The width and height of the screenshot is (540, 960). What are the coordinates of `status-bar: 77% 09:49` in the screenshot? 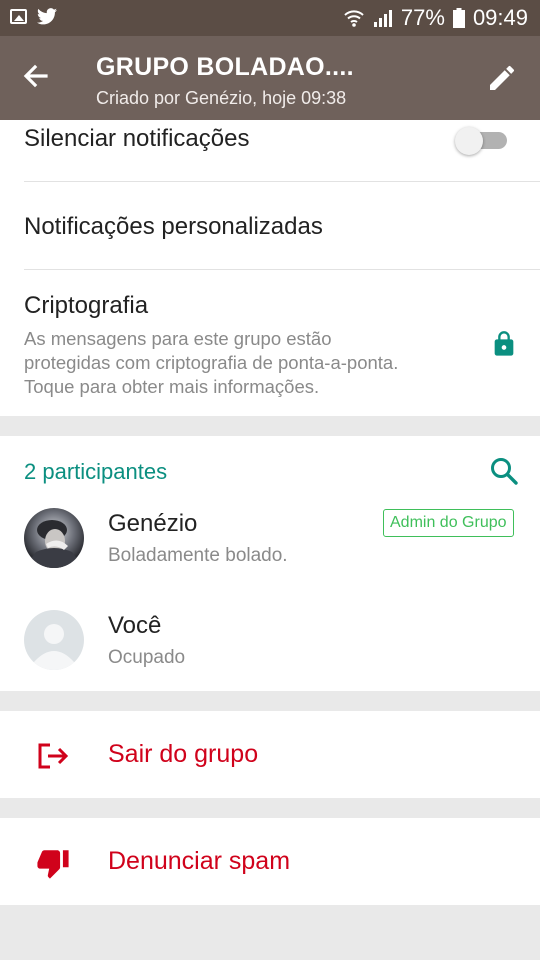 It's located at (270, 18).